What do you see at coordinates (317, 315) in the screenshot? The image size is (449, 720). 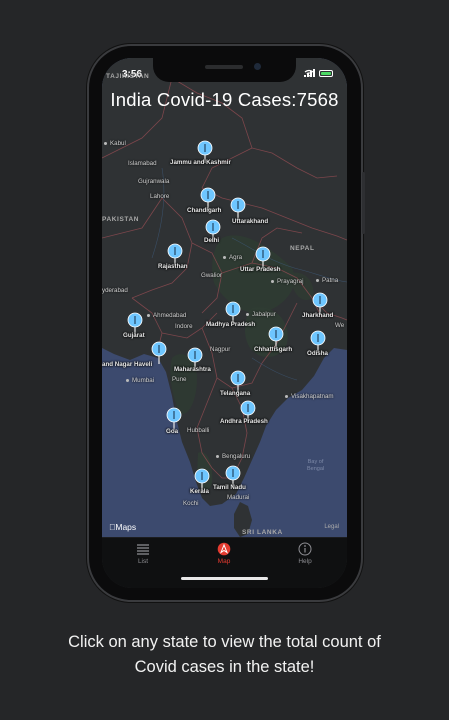 I see `state-label: Jharkhand` at bounding box center [317, 315].